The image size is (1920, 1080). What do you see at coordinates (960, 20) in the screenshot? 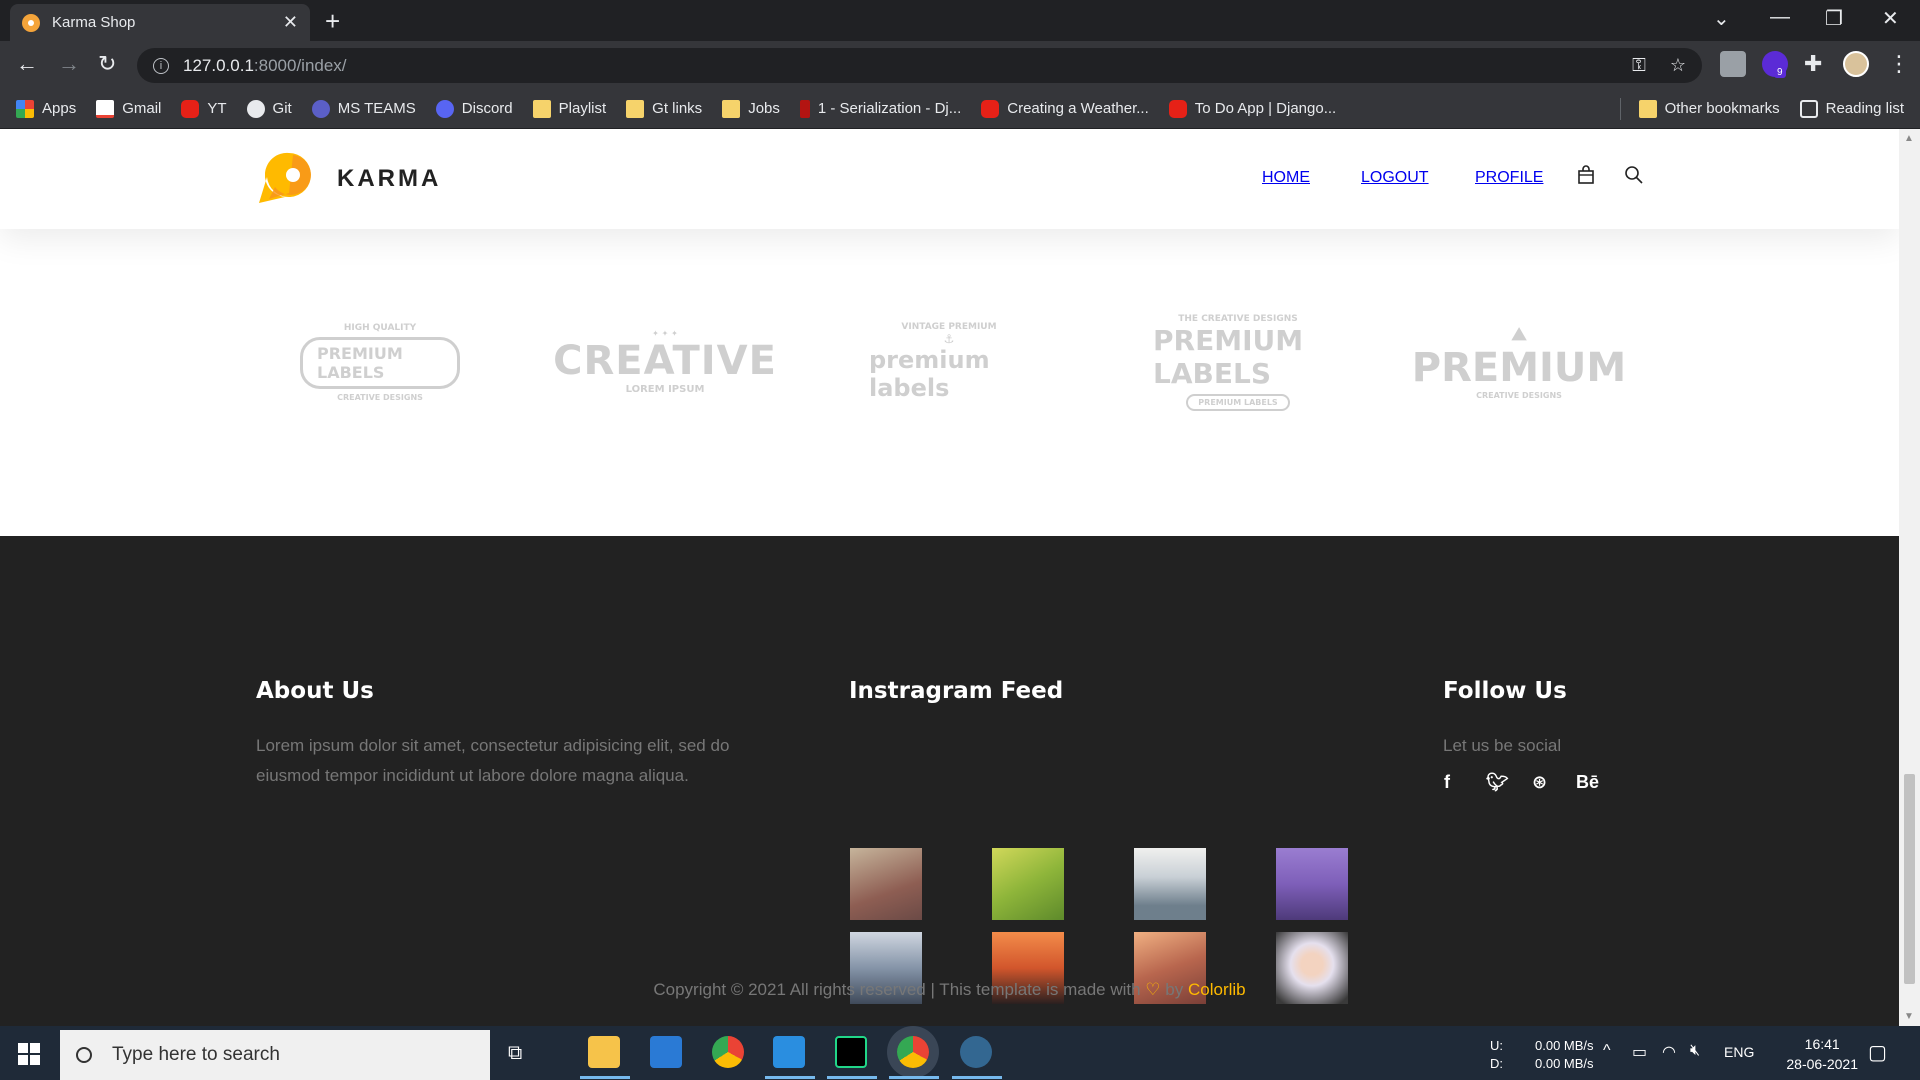
I see `browser-tab-bar: Karma Shop ✕ + ⌄ — ❐ ✕` at bounding box center [960, 20].